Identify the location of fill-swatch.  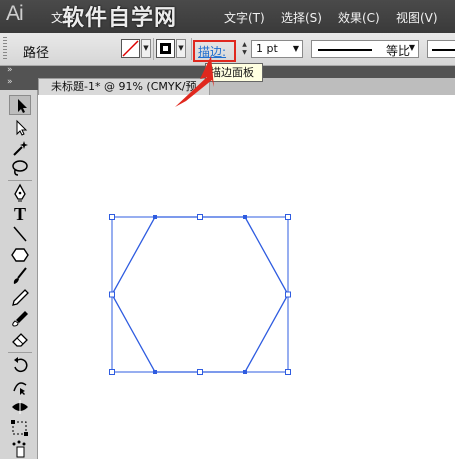
(130, 48).